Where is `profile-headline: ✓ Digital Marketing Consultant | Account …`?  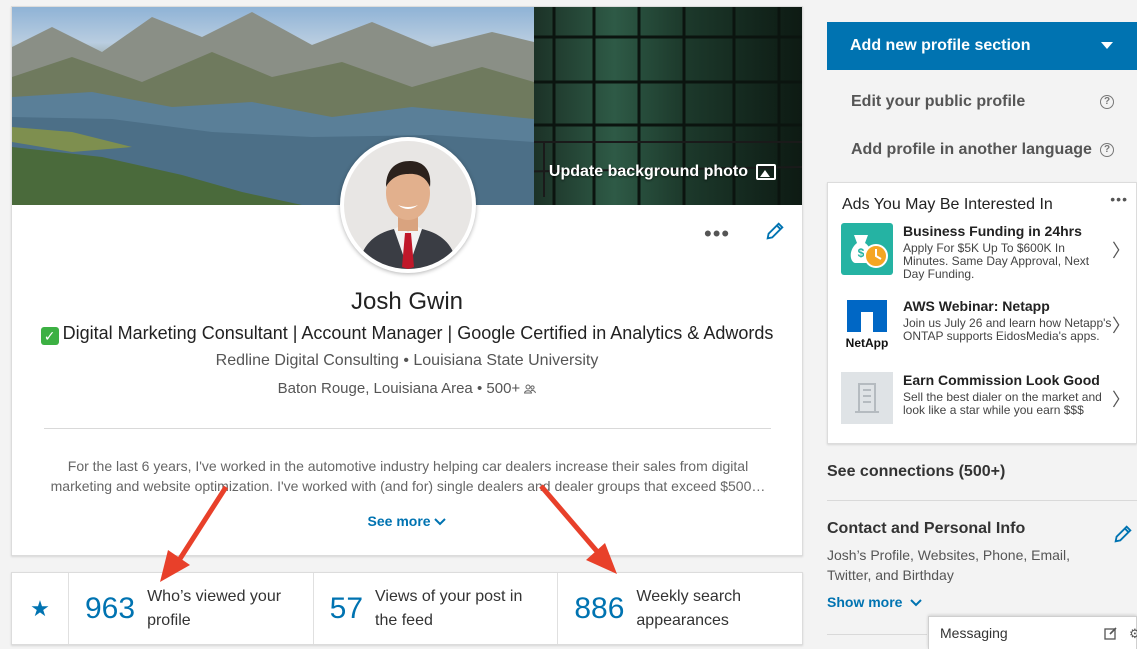 profile-headline: ✓ Digital Marketing Consultant | Account … is located at coordinates (407, 334).